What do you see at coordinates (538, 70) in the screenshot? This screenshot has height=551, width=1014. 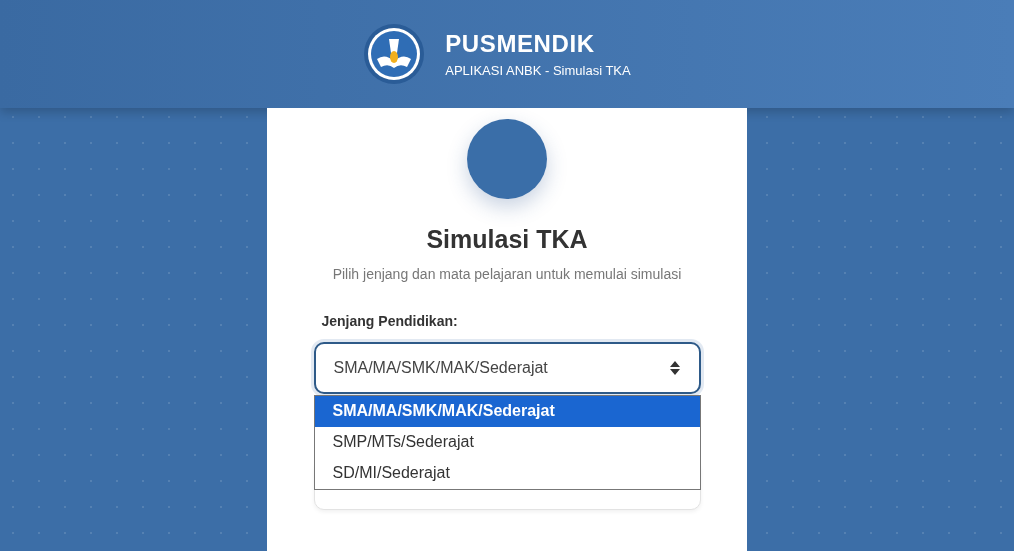 I see `app-subtitle: APLIKASI ANBK - Simulasi TKA` at bounding box center [538, 70].